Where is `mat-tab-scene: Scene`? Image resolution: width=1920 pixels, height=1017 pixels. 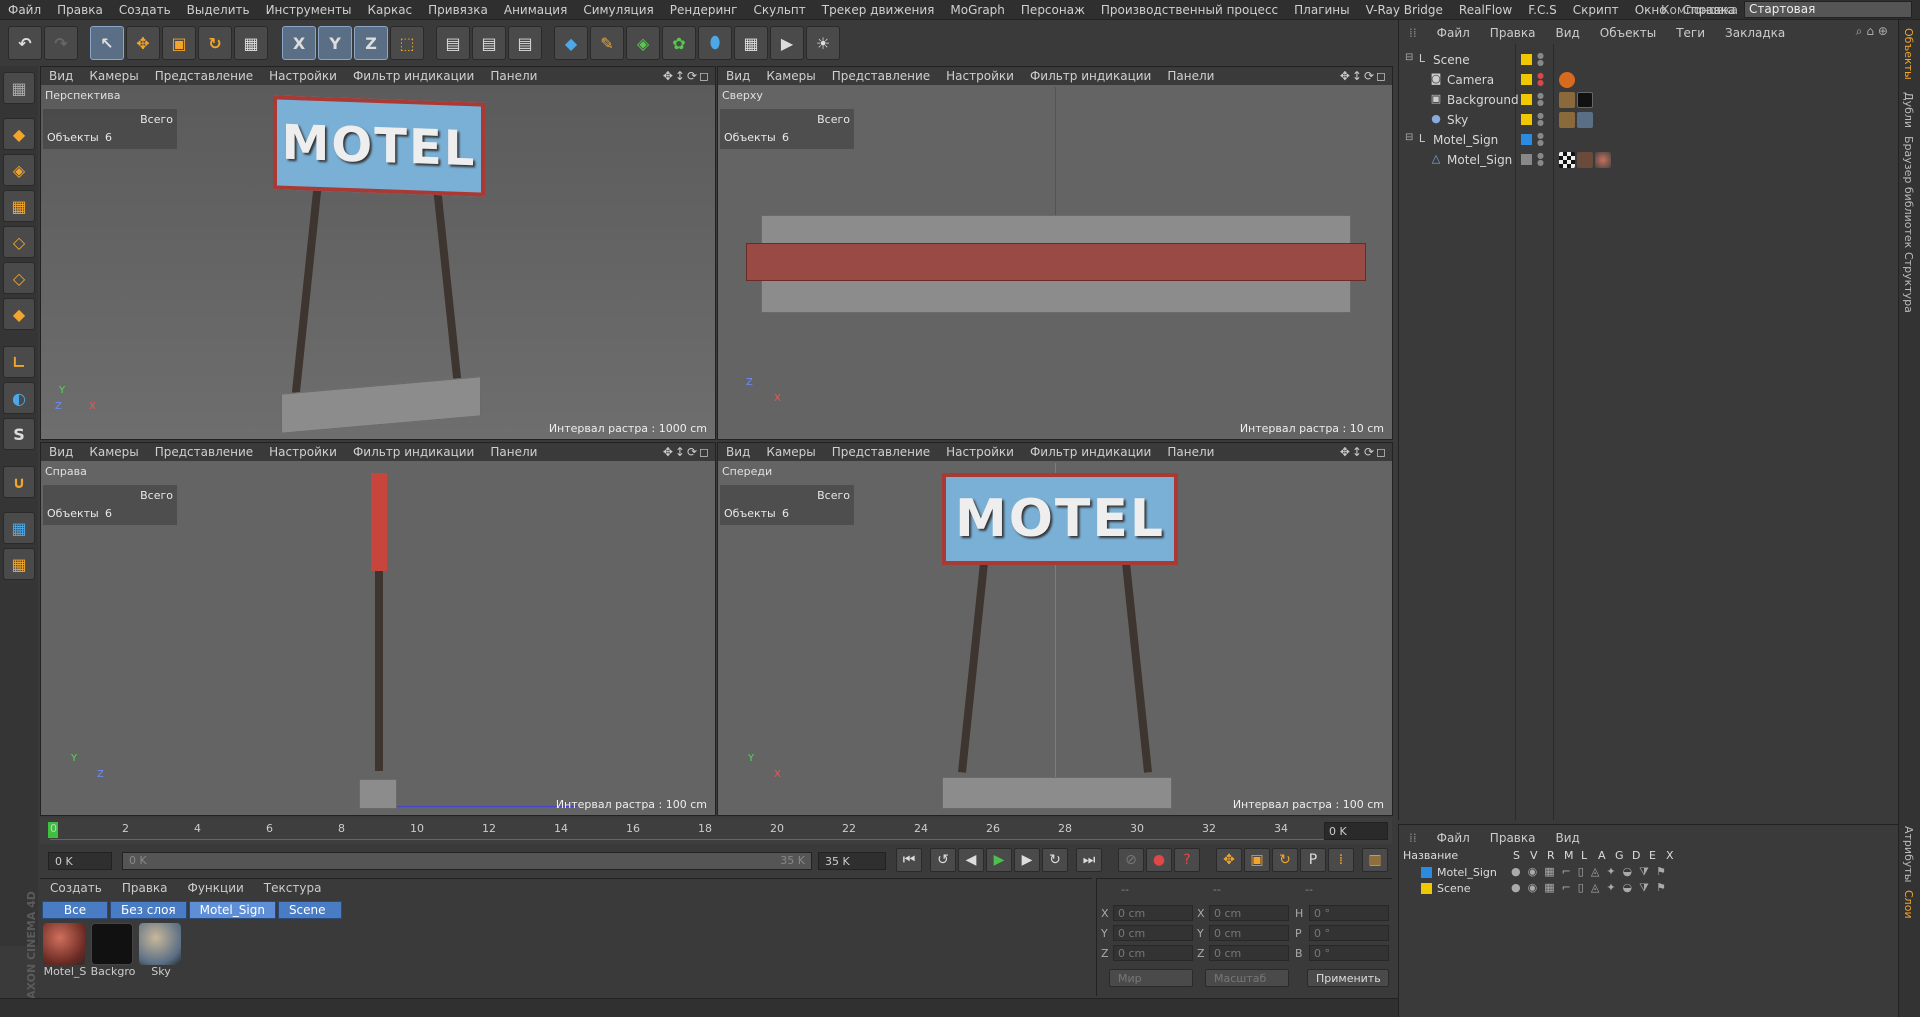
mat-tab-scene: Scene is located at coordinates (309, 910).